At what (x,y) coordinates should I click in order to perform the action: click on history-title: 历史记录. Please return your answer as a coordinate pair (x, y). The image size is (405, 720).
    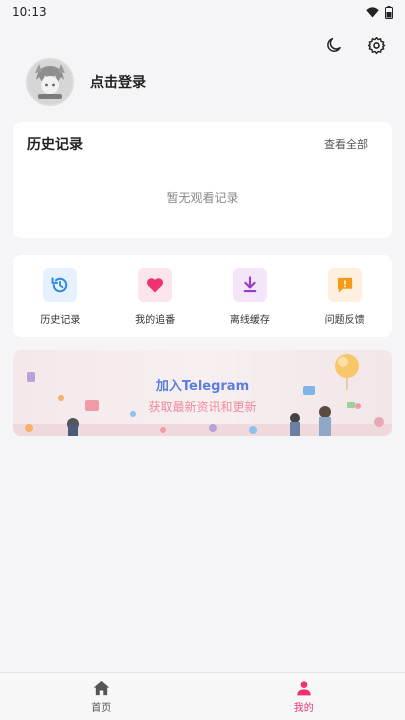
    Looking at the image, I should click on (55, 145).